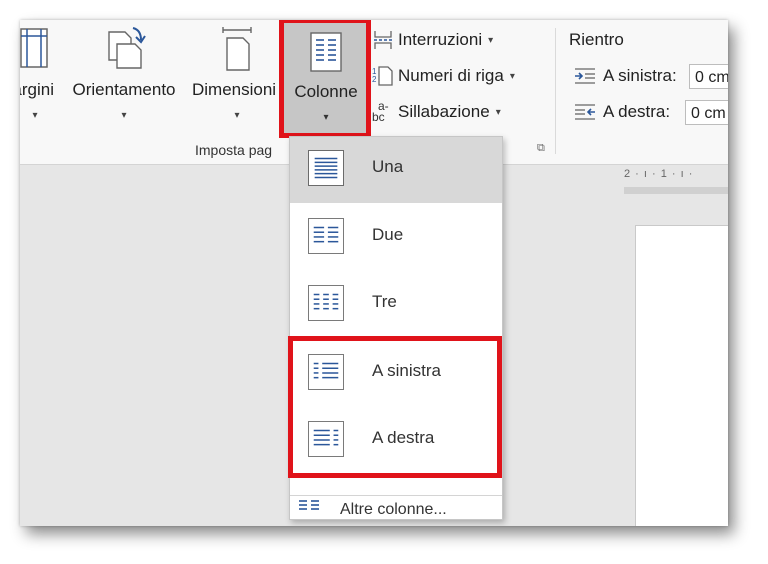  Describe the element at coordinates (124, 89) in the screenshot. I see `orientamento-label: Orientamento` at that location.